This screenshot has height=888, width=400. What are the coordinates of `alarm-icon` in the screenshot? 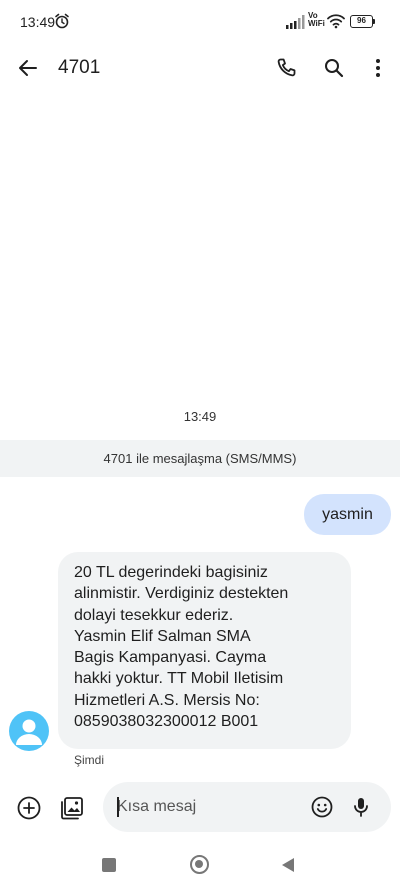 It's located at (62, 21).